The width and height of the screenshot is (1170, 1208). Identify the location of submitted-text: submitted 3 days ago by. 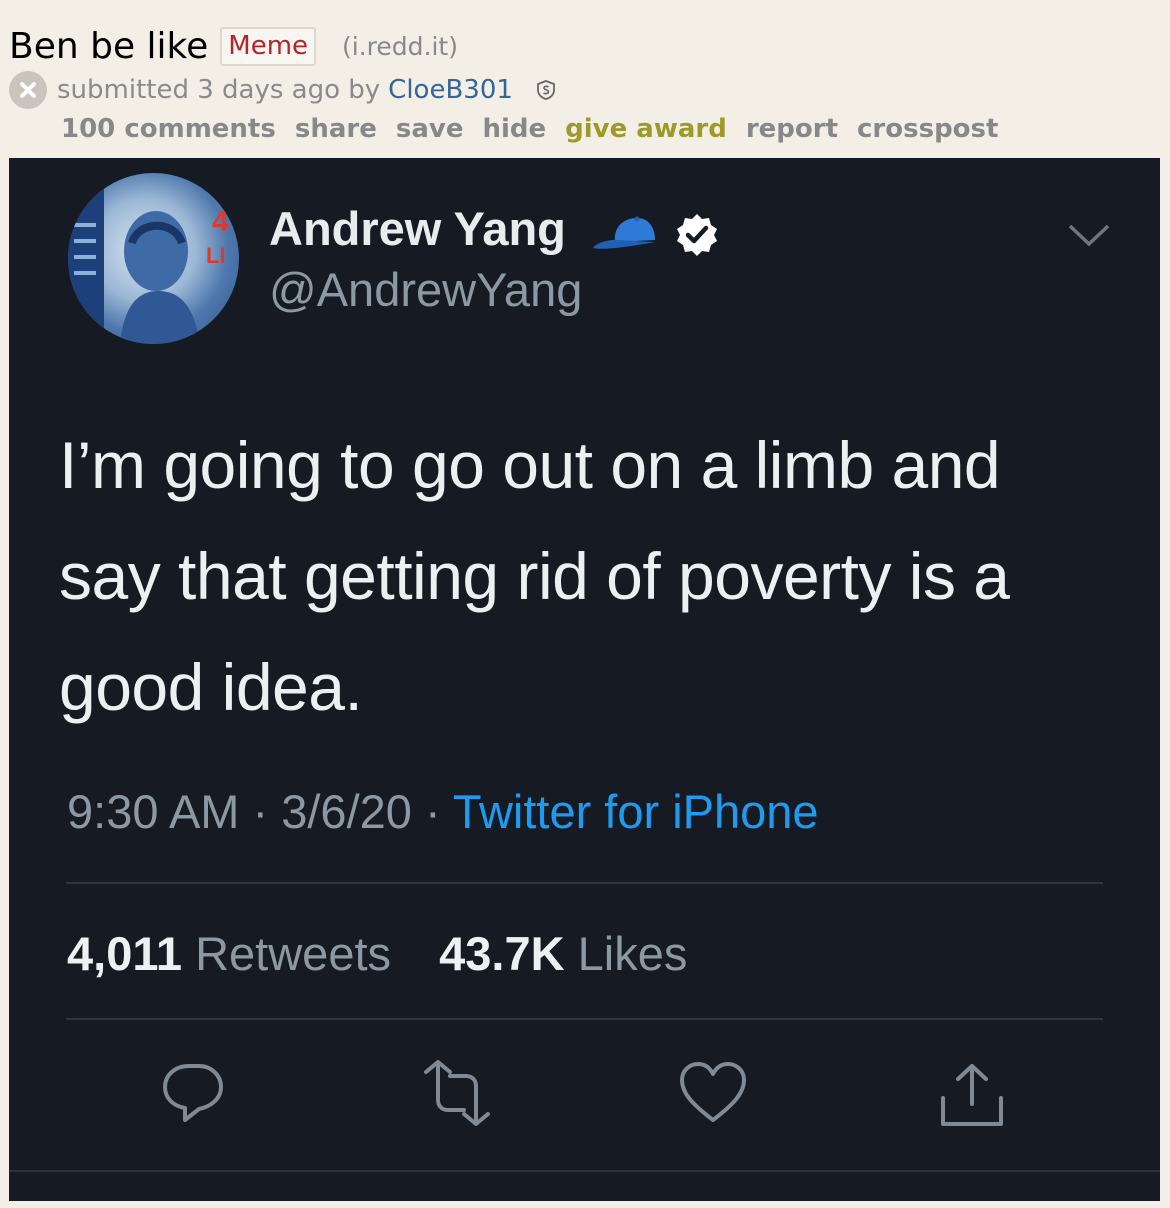
(219, 90).